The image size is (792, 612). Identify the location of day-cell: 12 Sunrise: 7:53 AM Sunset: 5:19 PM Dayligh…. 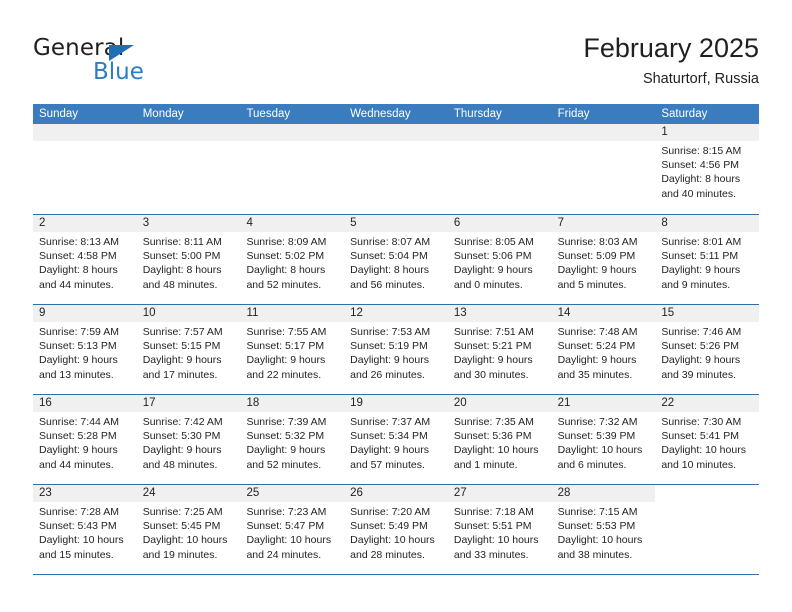
(396, 349).